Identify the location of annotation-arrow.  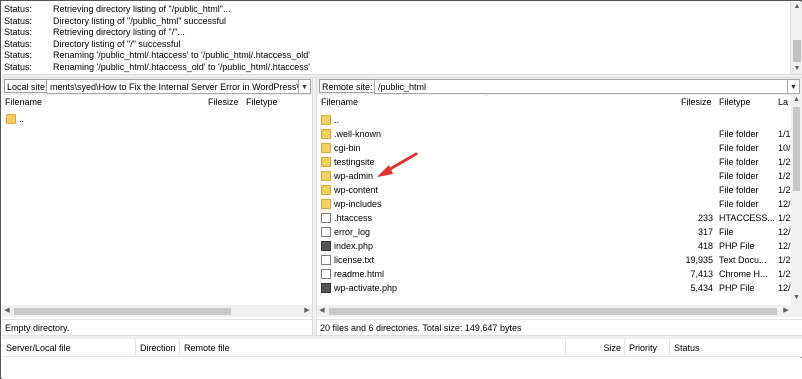
(397, 164).